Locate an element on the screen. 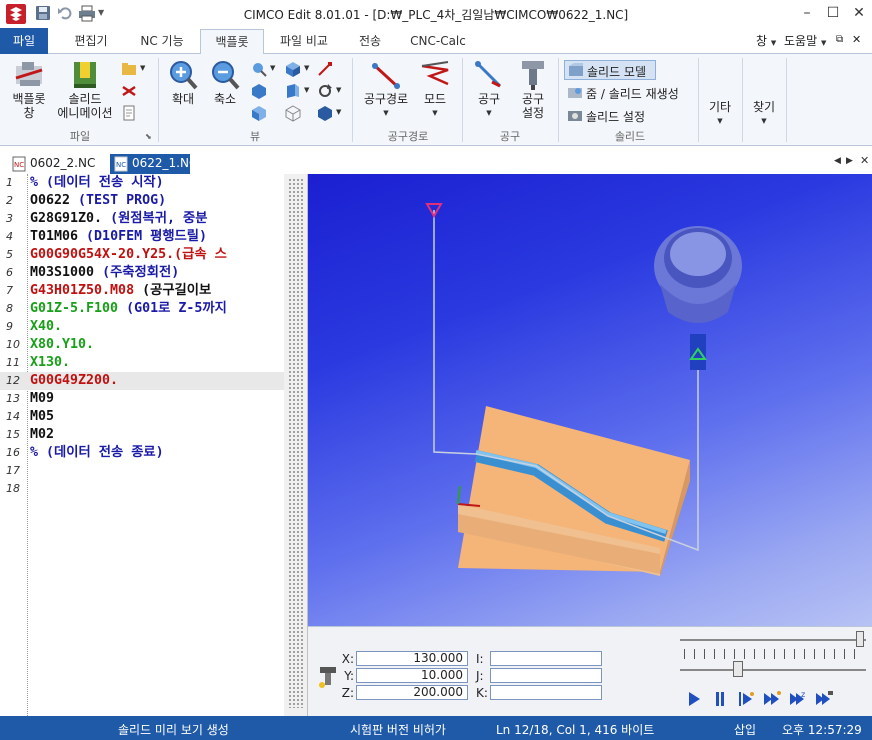 The width and height of the screenshot is (872, 740). view-cube-dropdown-icon: ▼ is located at coordinates (306, 68).